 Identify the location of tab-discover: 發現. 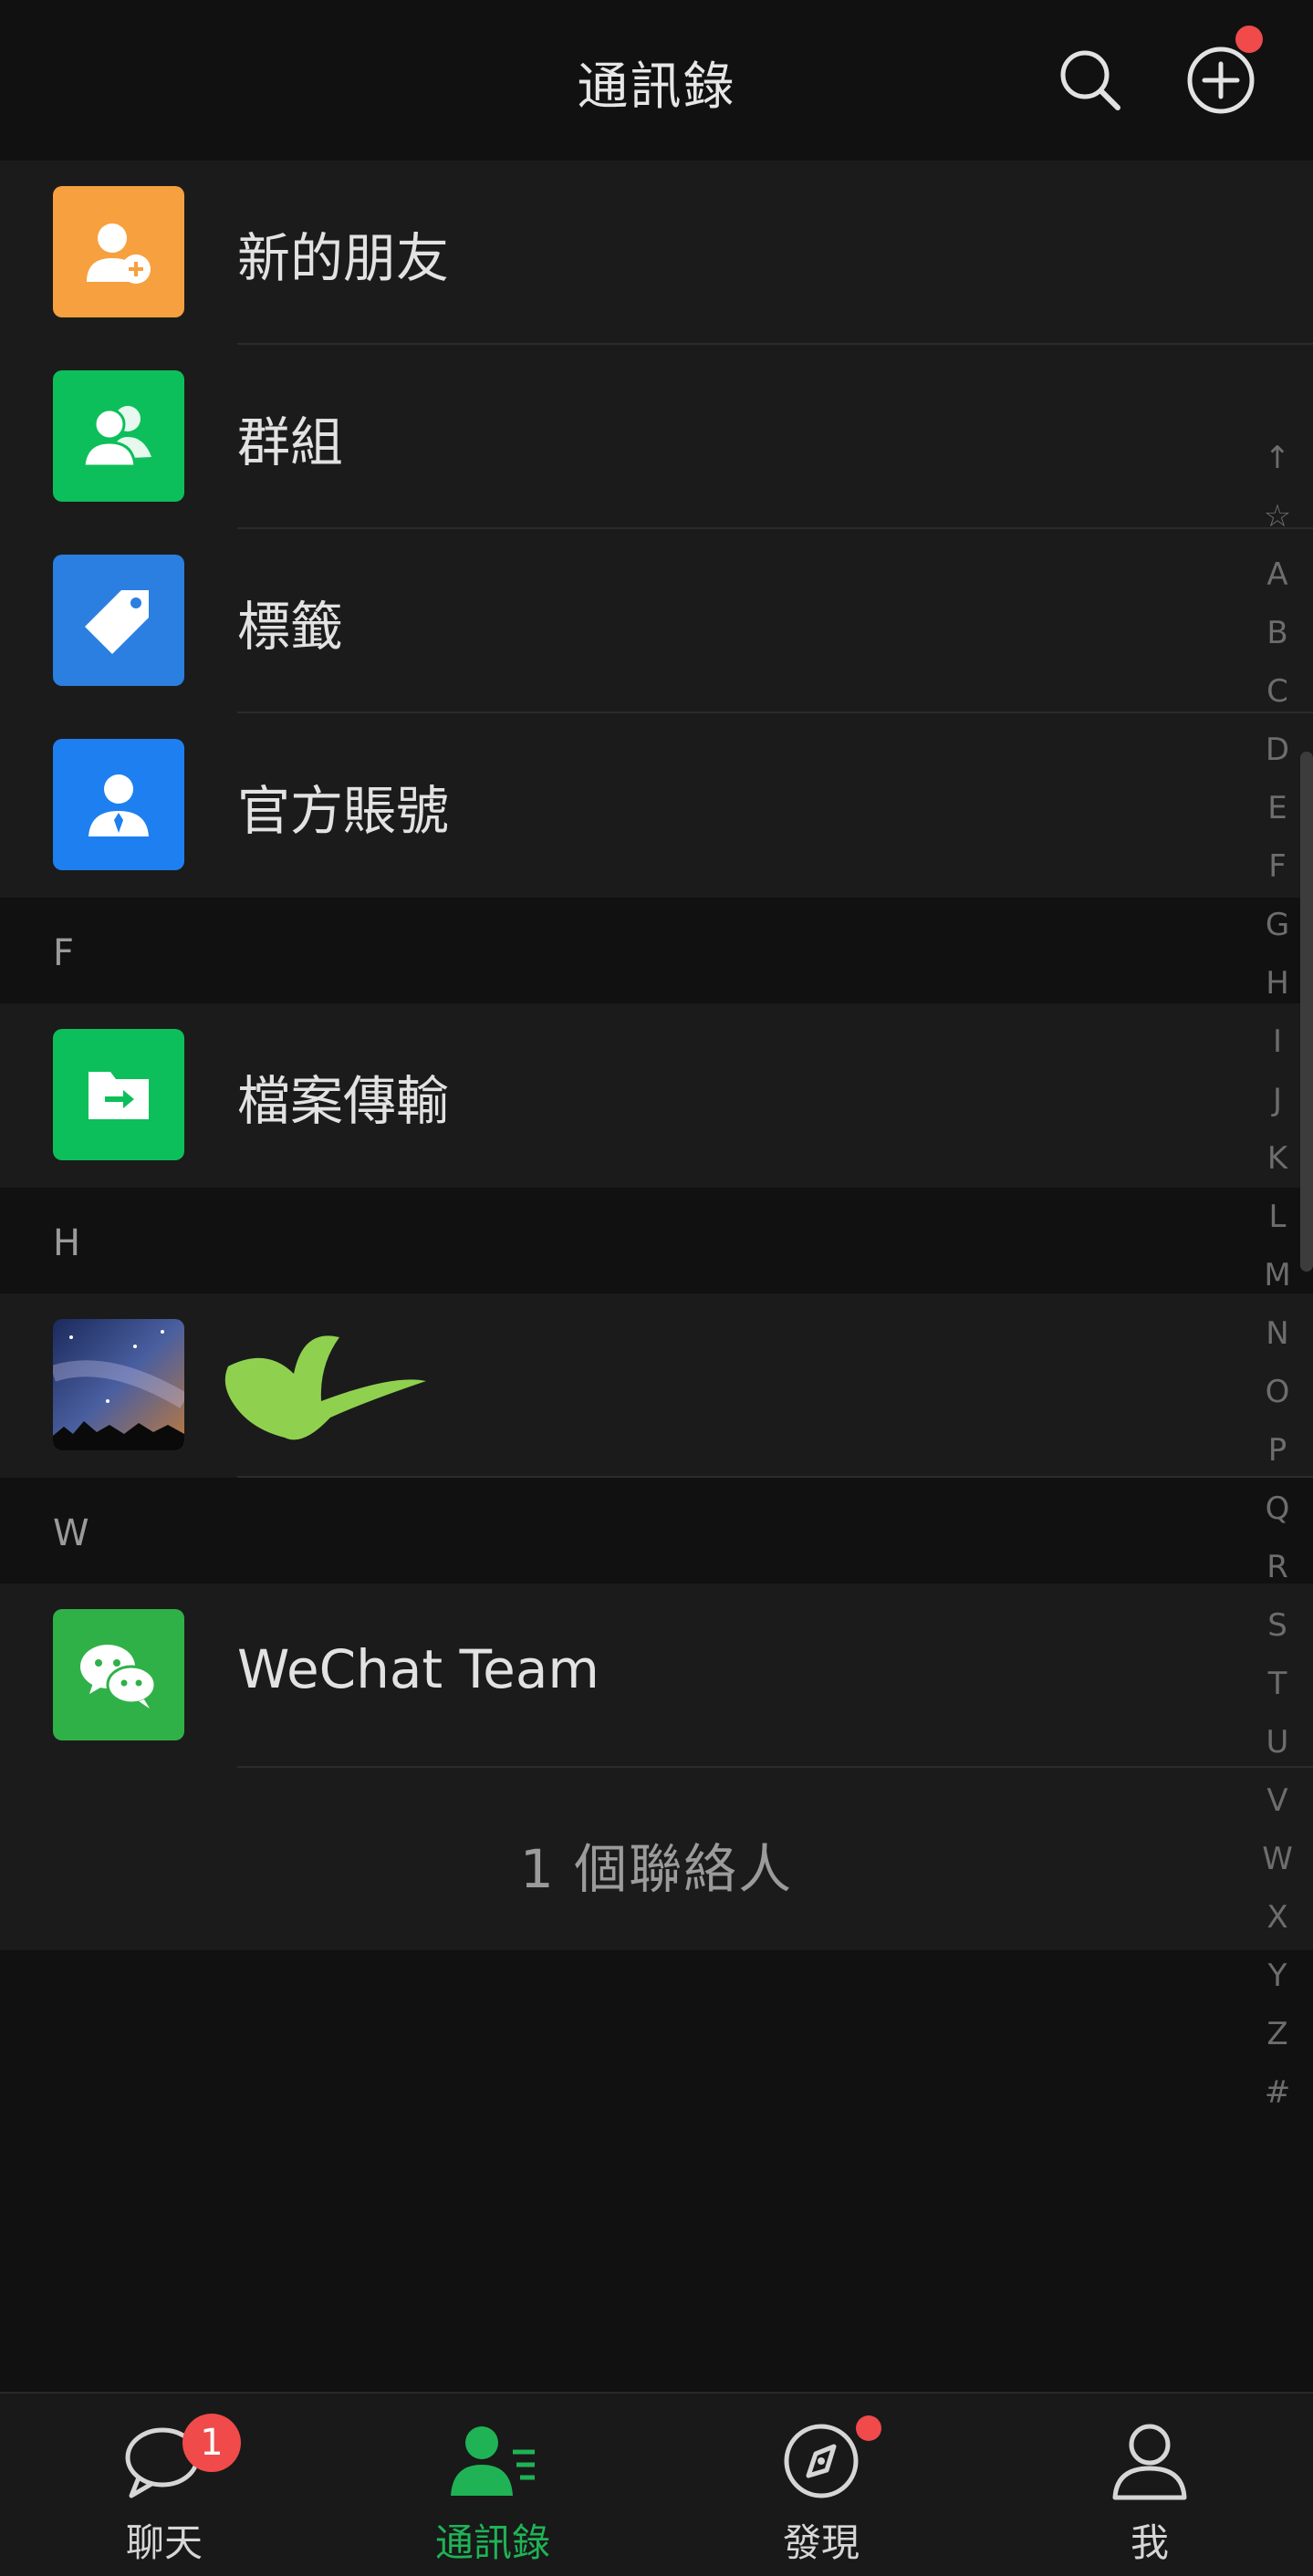
(821, 2485).